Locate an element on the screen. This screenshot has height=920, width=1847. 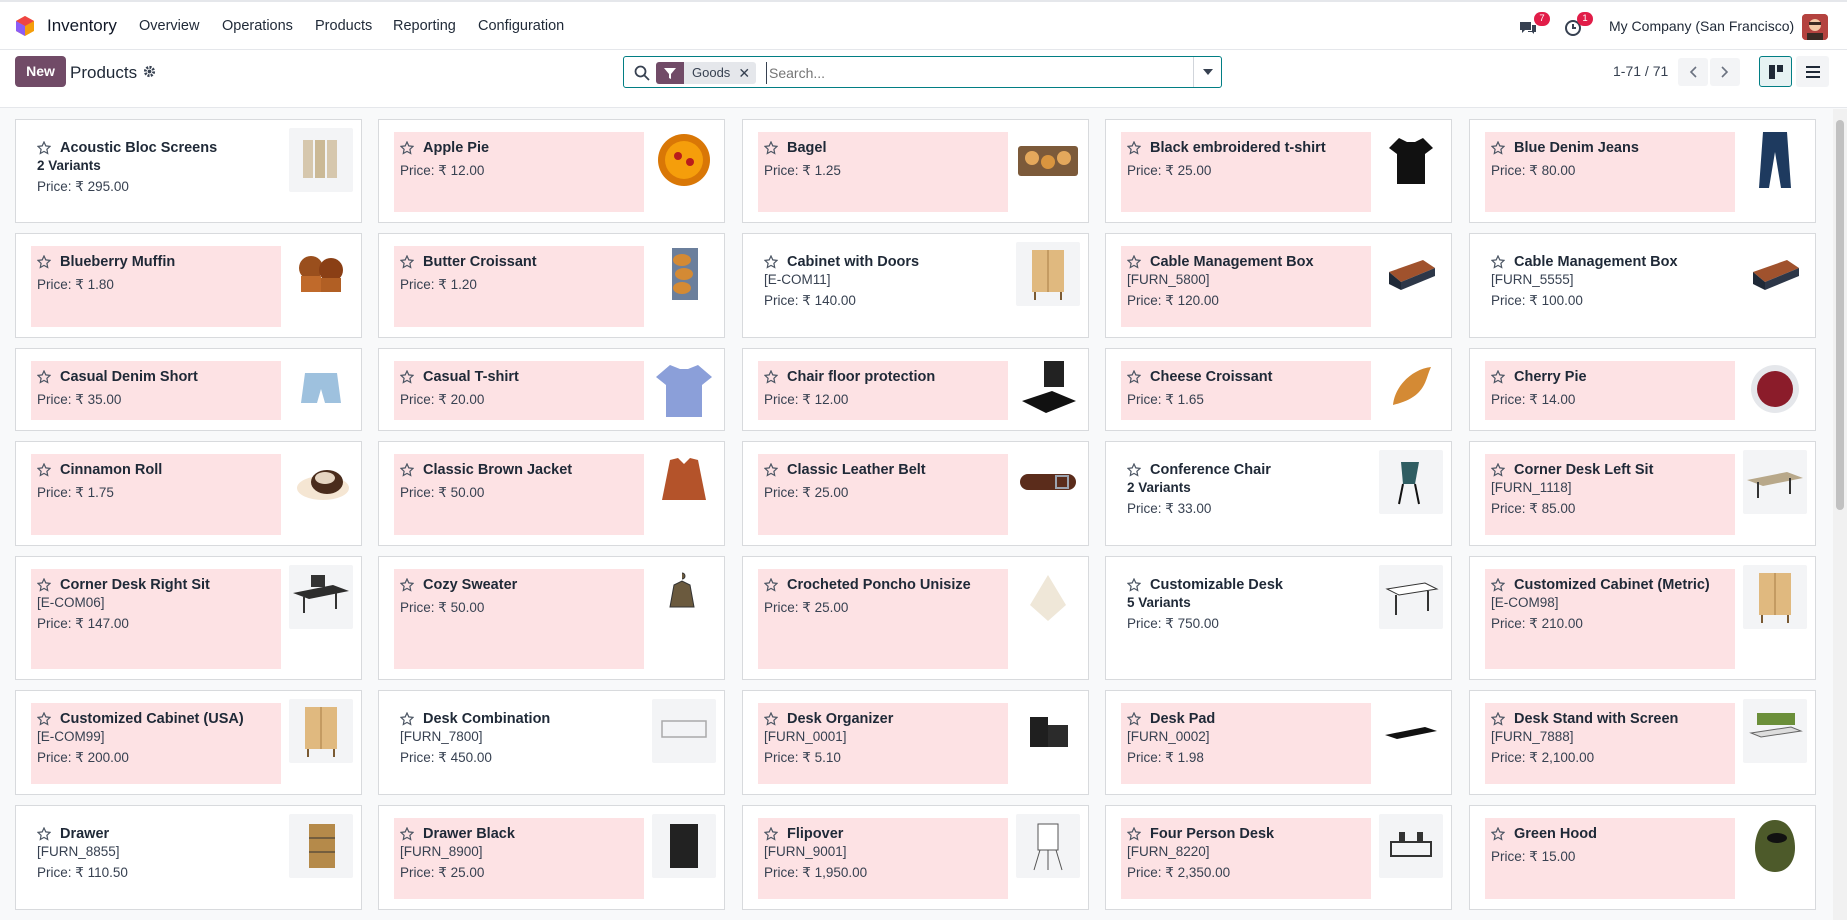
product-card: Desk Organizer [FURN_0001] Price: ₹ 5.10 is located at coordinates (915, 742).